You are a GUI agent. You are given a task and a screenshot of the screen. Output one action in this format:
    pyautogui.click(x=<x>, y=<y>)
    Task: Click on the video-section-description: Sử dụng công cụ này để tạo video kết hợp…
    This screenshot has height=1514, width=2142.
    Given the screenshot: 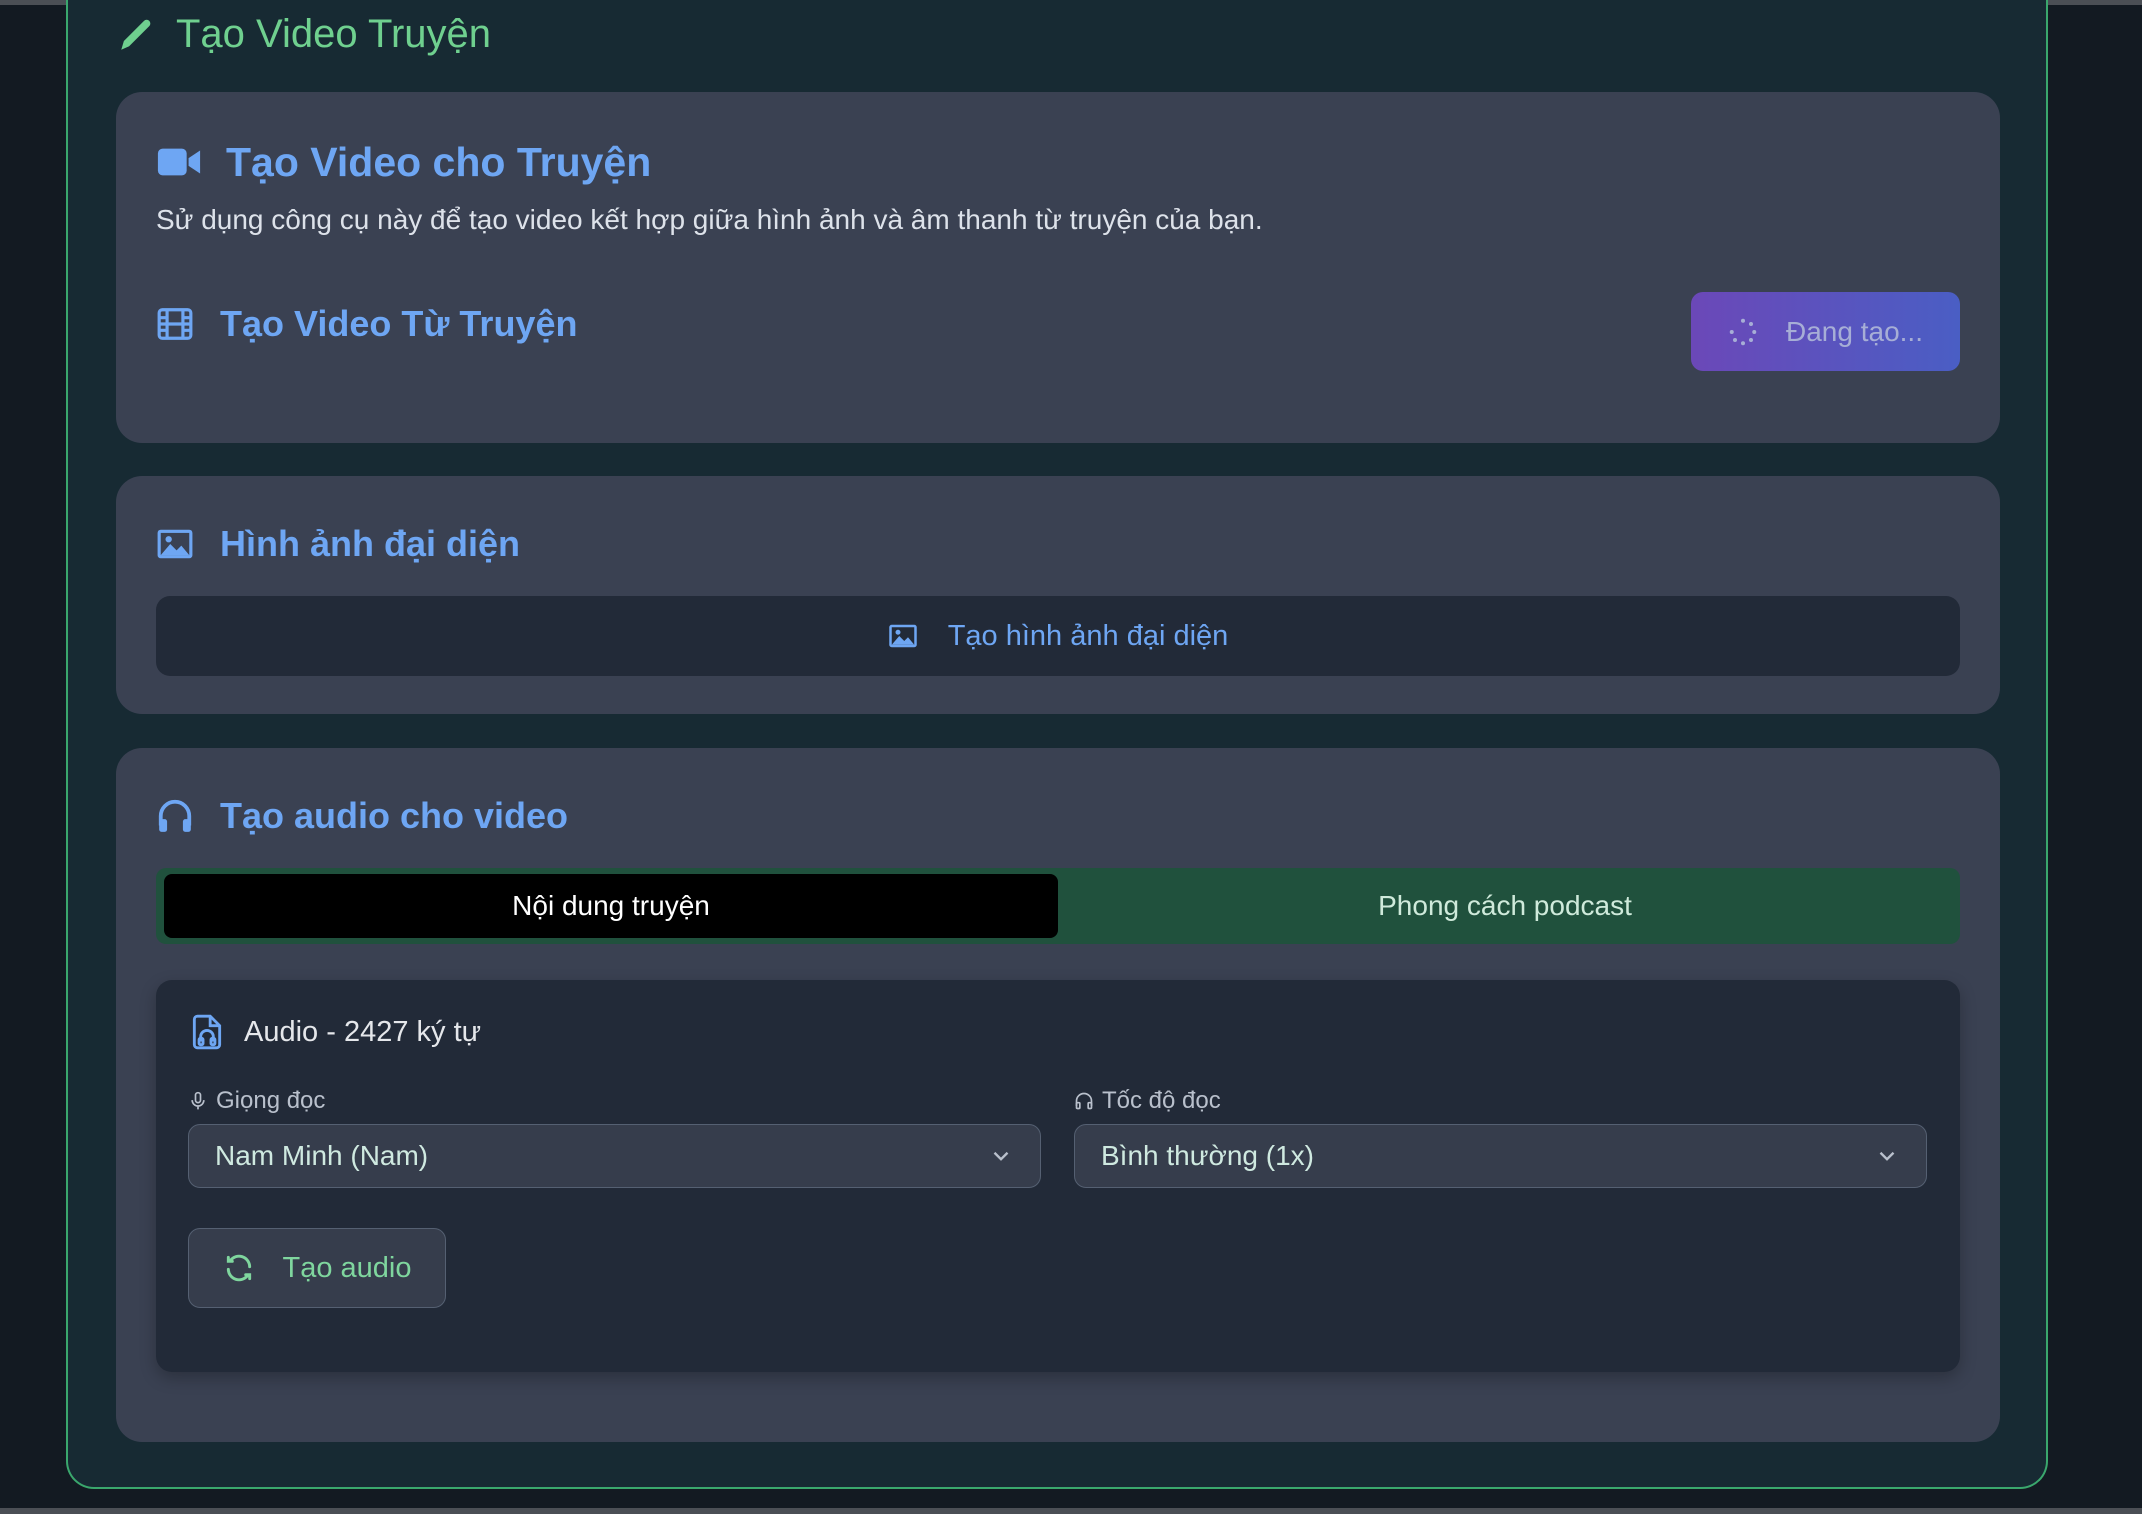 What is the action you would take?
    pyautogui.click(x=709, y=219)
    